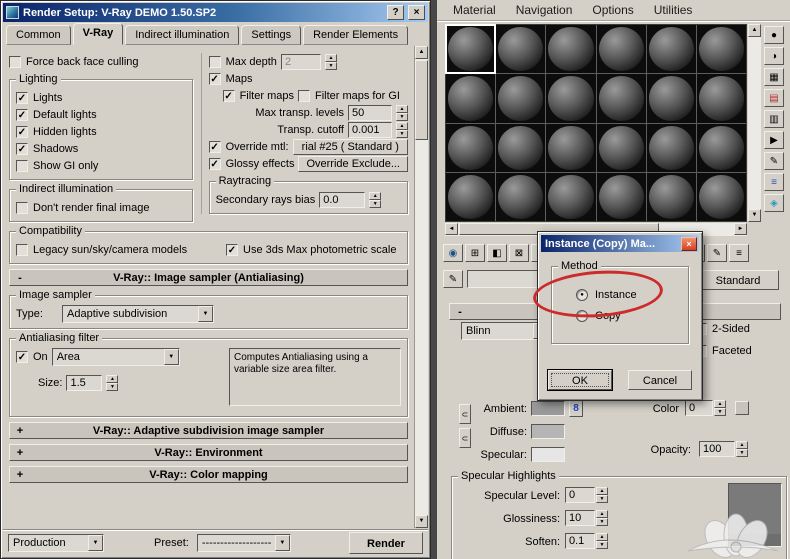  What do you see at coordinates (101, 97) in the screenshot?
I see `checkbox-lights: ✓ Lights` at bounding box center [101, 97].